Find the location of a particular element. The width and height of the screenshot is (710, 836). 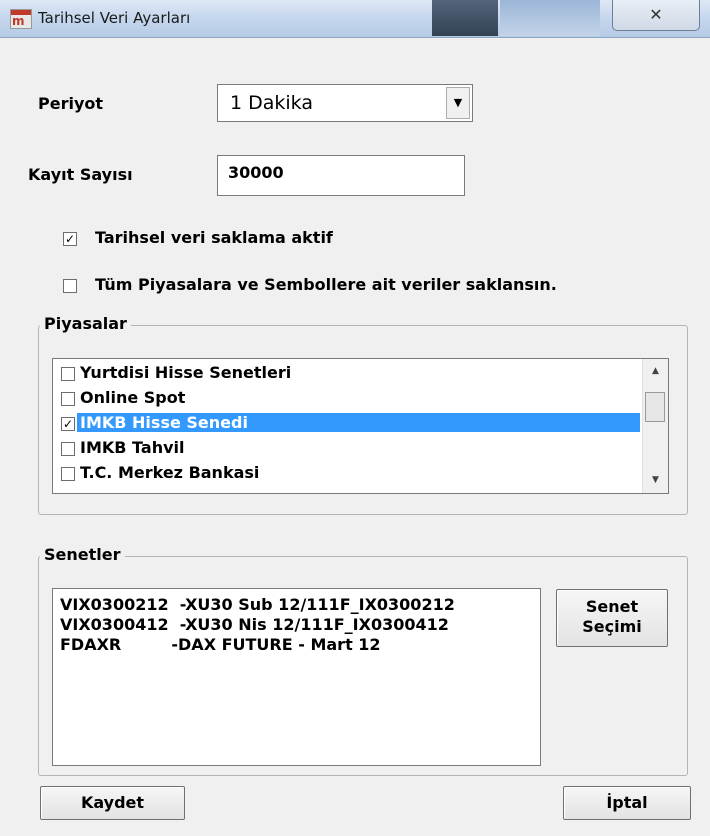

list-item-label: Yurtdisi Hisse Senetleri is located at coordinates (186, 372).